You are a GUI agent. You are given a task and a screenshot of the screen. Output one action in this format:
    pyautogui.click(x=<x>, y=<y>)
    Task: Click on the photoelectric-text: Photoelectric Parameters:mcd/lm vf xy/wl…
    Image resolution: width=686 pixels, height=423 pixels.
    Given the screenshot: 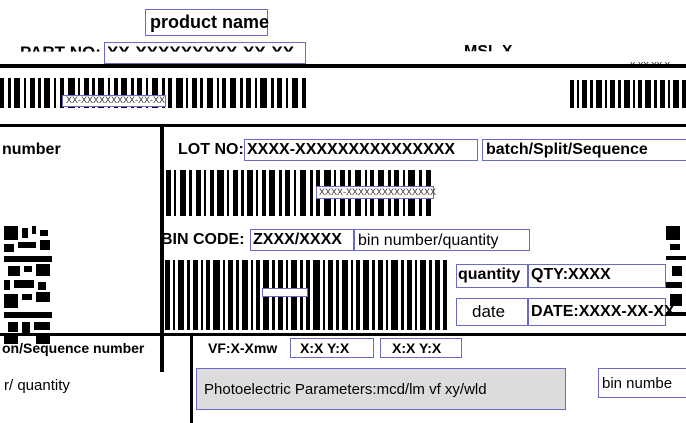 What is the action you would take?
    pyautogui.click(x=345, y=389)
    